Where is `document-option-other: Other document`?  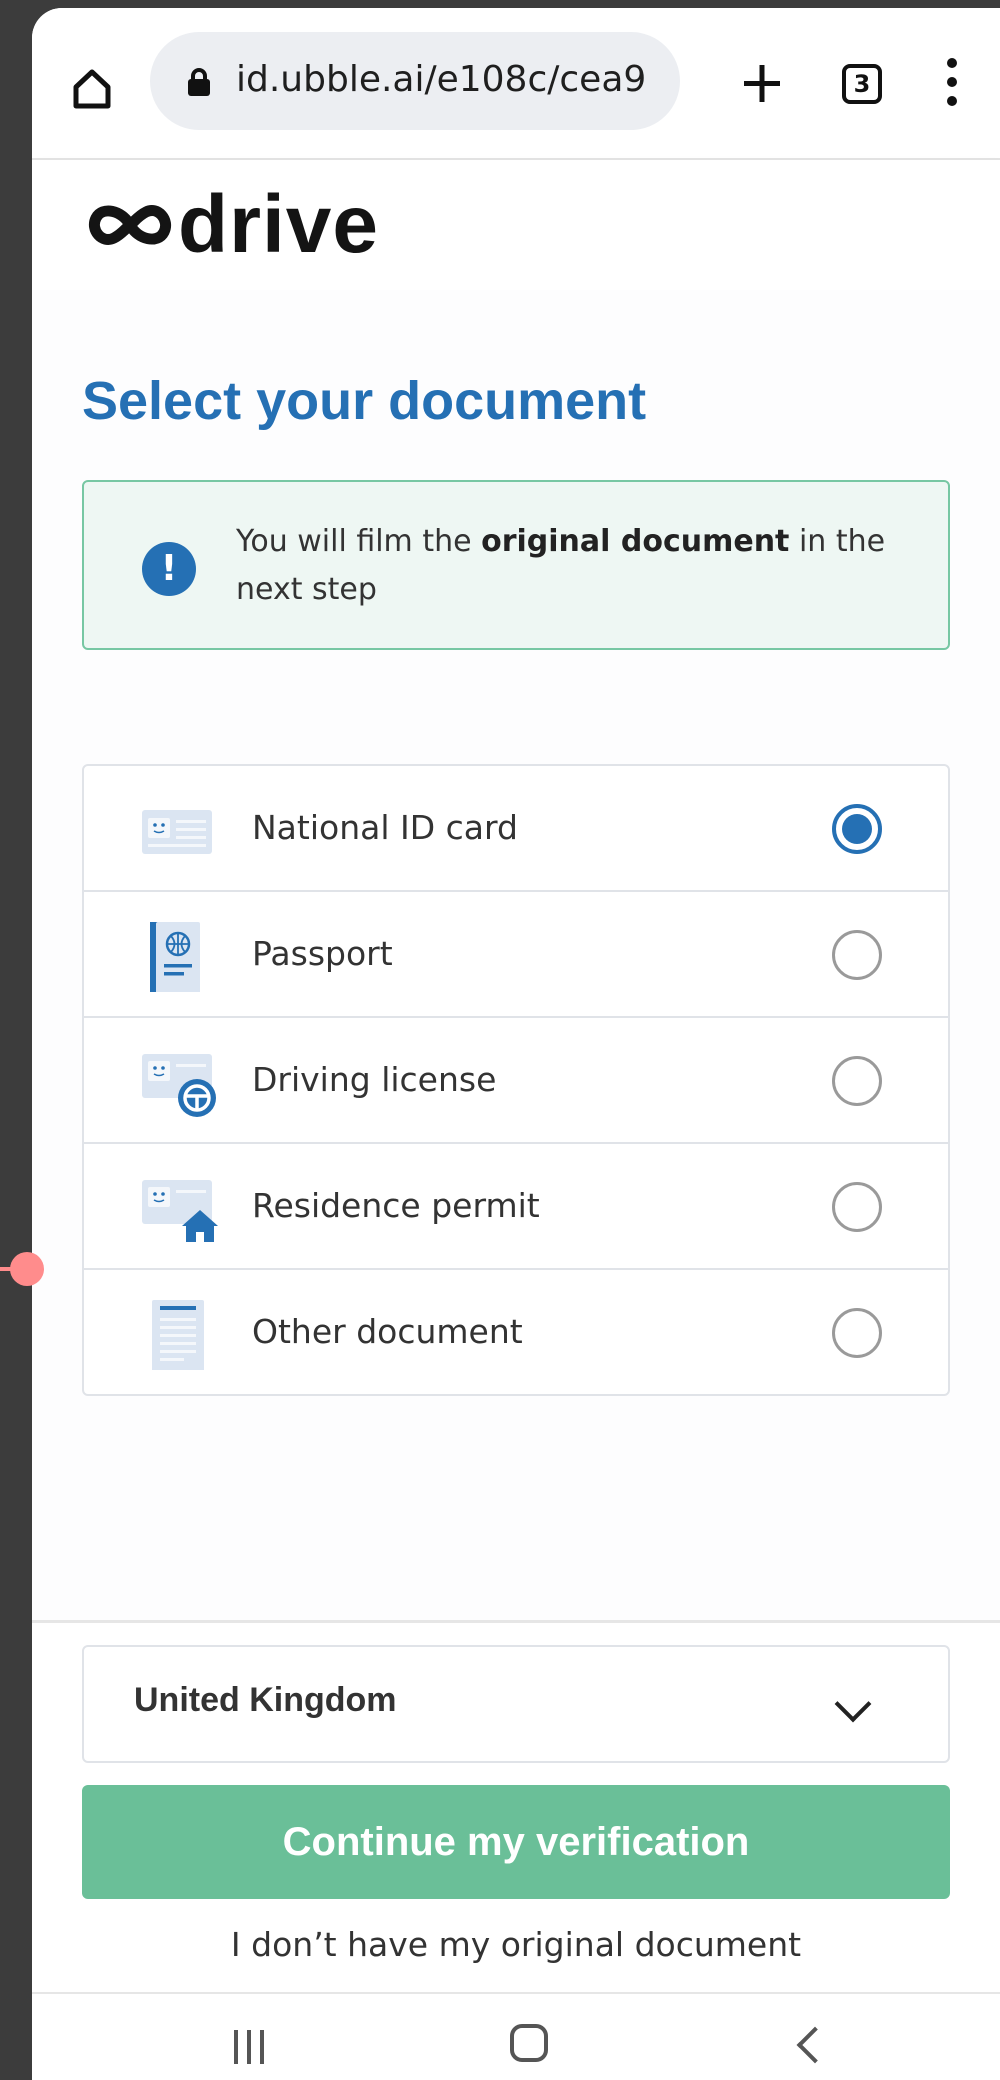 document-option-other: Other document is located at coordinates (516, 1332).